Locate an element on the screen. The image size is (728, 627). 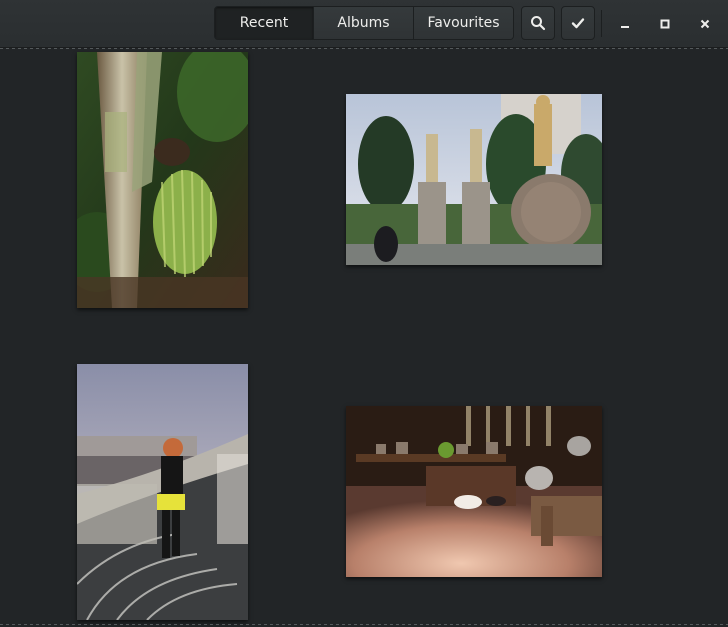
minimize-button is located at coordinates (625, 24).